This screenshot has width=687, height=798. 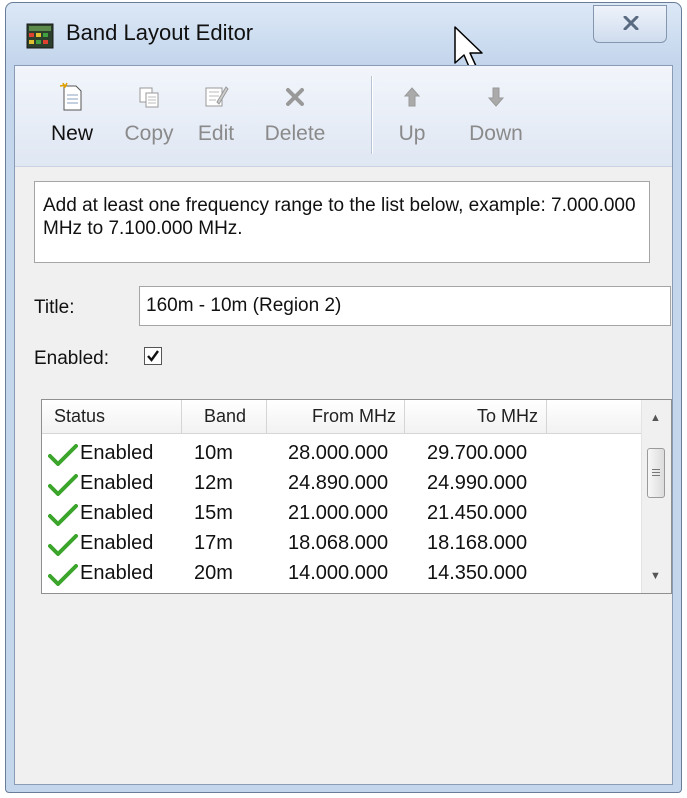 What do you see at coordinates (213, 543) in the screenshot?
I see `band-cell: 17m` at bounding box center [213, 543].